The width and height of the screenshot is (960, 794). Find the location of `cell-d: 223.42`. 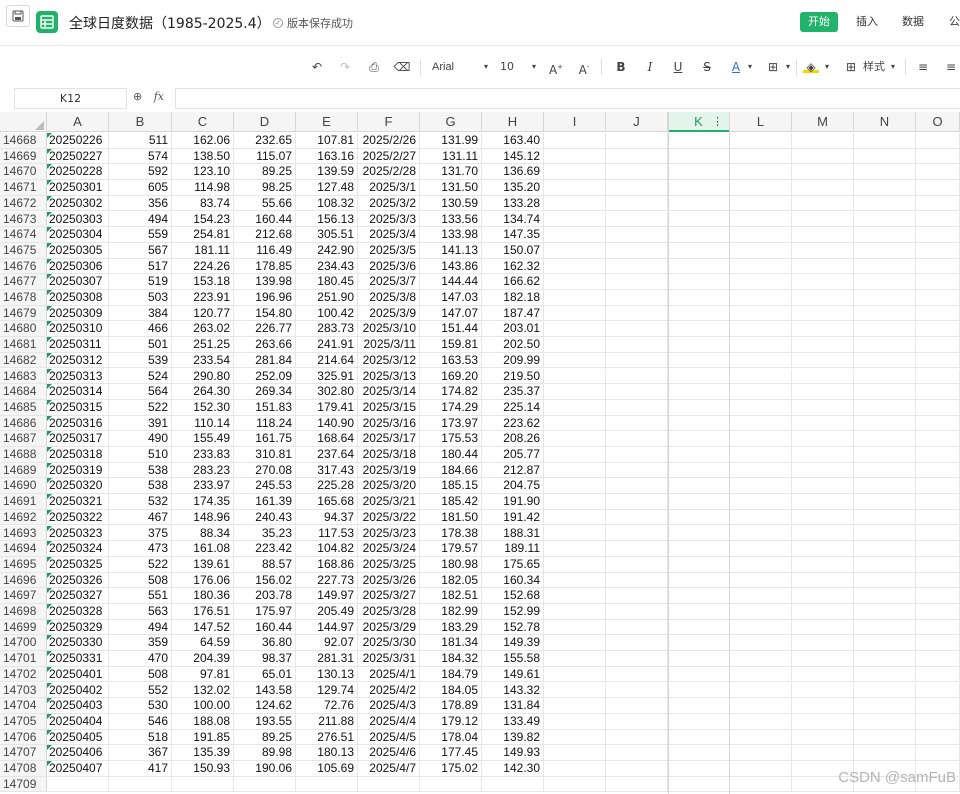

cell-d: 223.42 is located at coordinates (265, 548).